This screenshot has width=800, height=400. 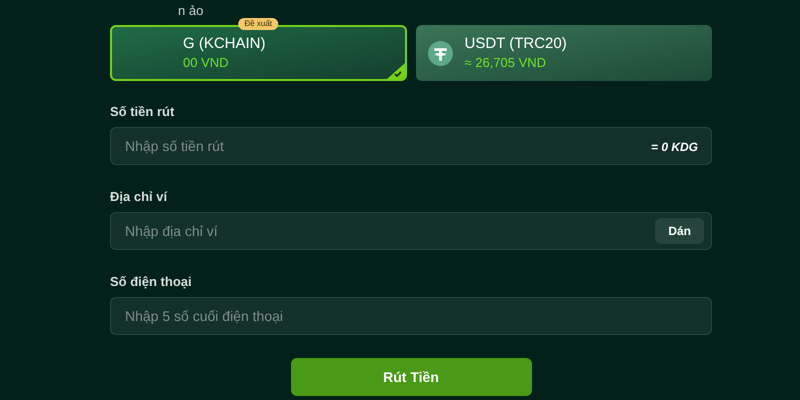 I want to click on withdraw-button: Rút Tiền, so click(x=411, y=377).